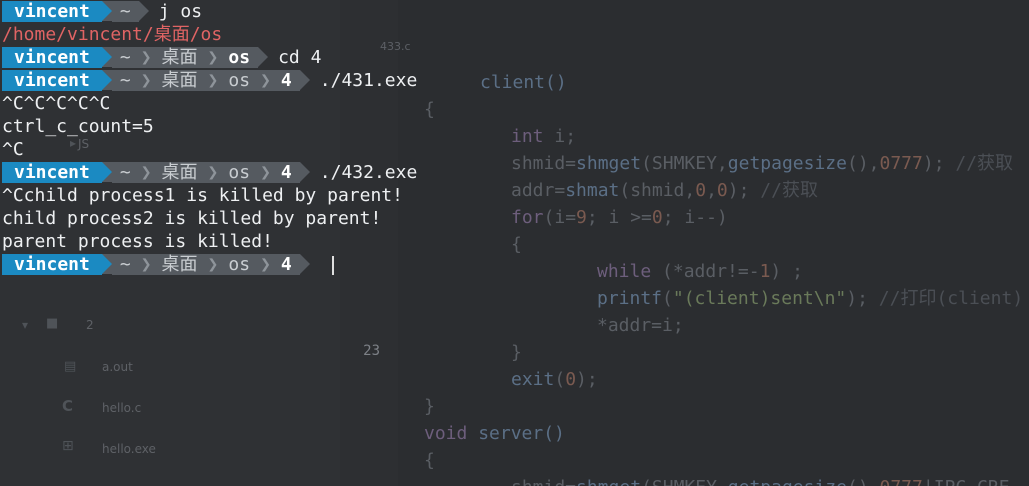  What do you see at coordinates (332, 265) in the screenshot?
I see `text-cursor` at bounding box center [332, 265].